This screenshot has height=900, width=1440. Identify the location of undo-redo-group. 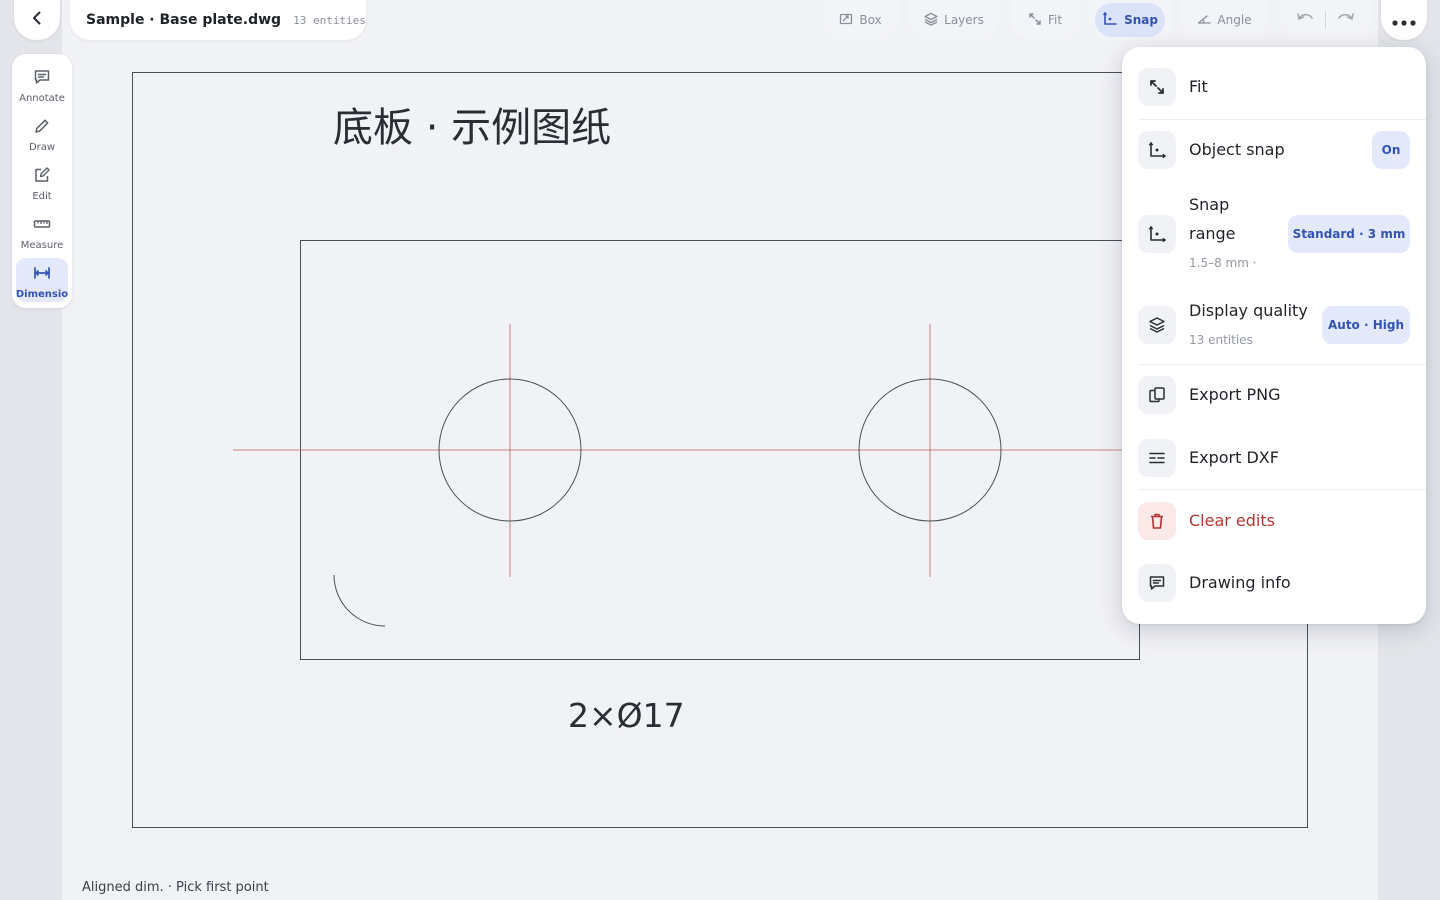
(1325, 20).